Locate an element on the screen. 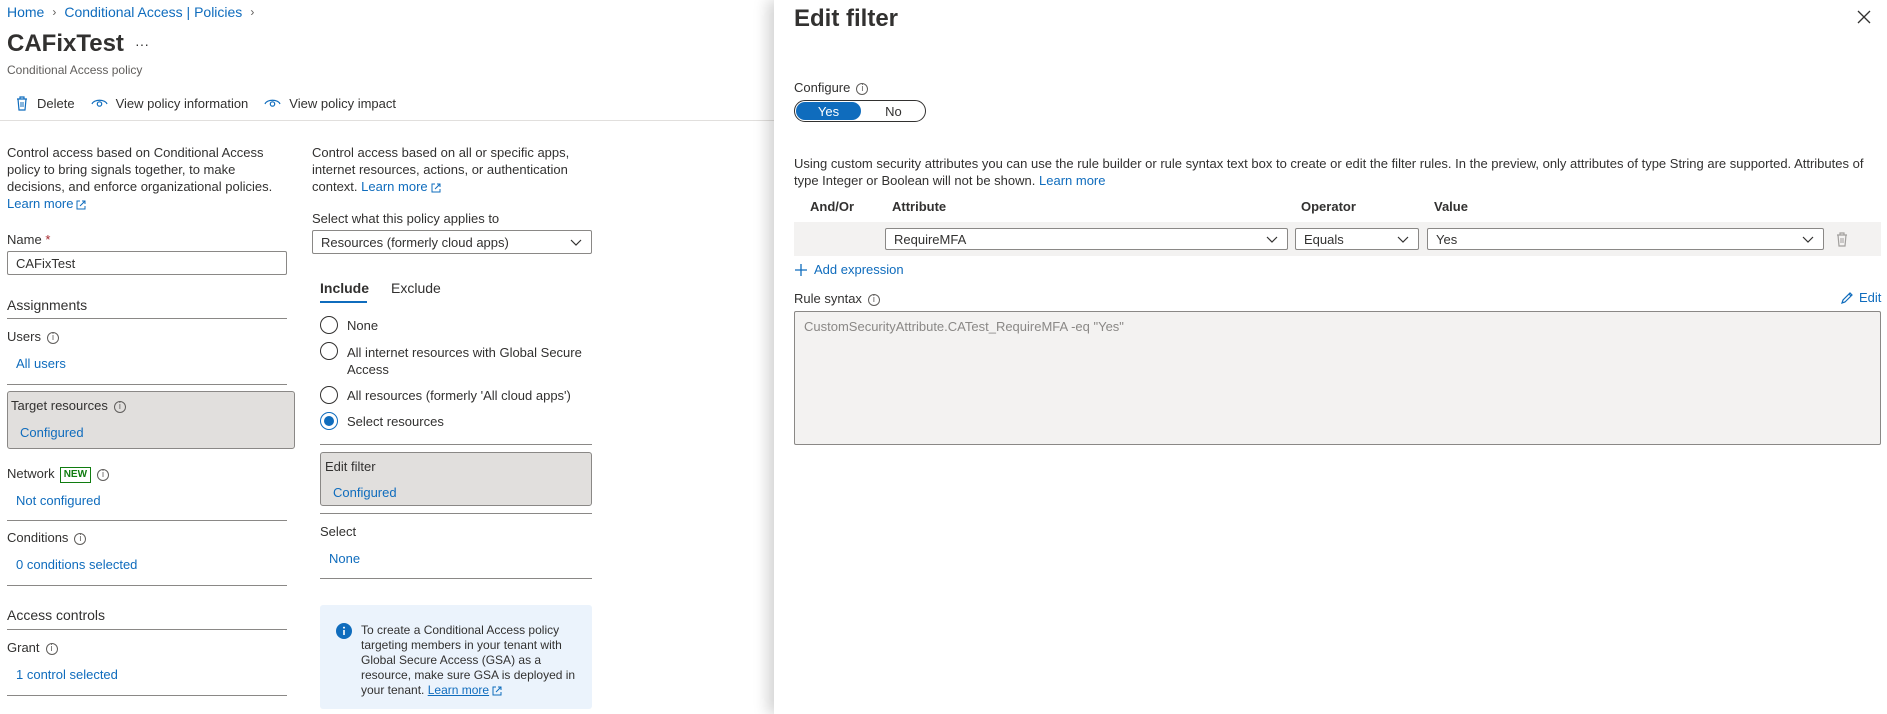 The image size is (1887, 714). toggle-no-option: No is located at coordinates (893, 111).